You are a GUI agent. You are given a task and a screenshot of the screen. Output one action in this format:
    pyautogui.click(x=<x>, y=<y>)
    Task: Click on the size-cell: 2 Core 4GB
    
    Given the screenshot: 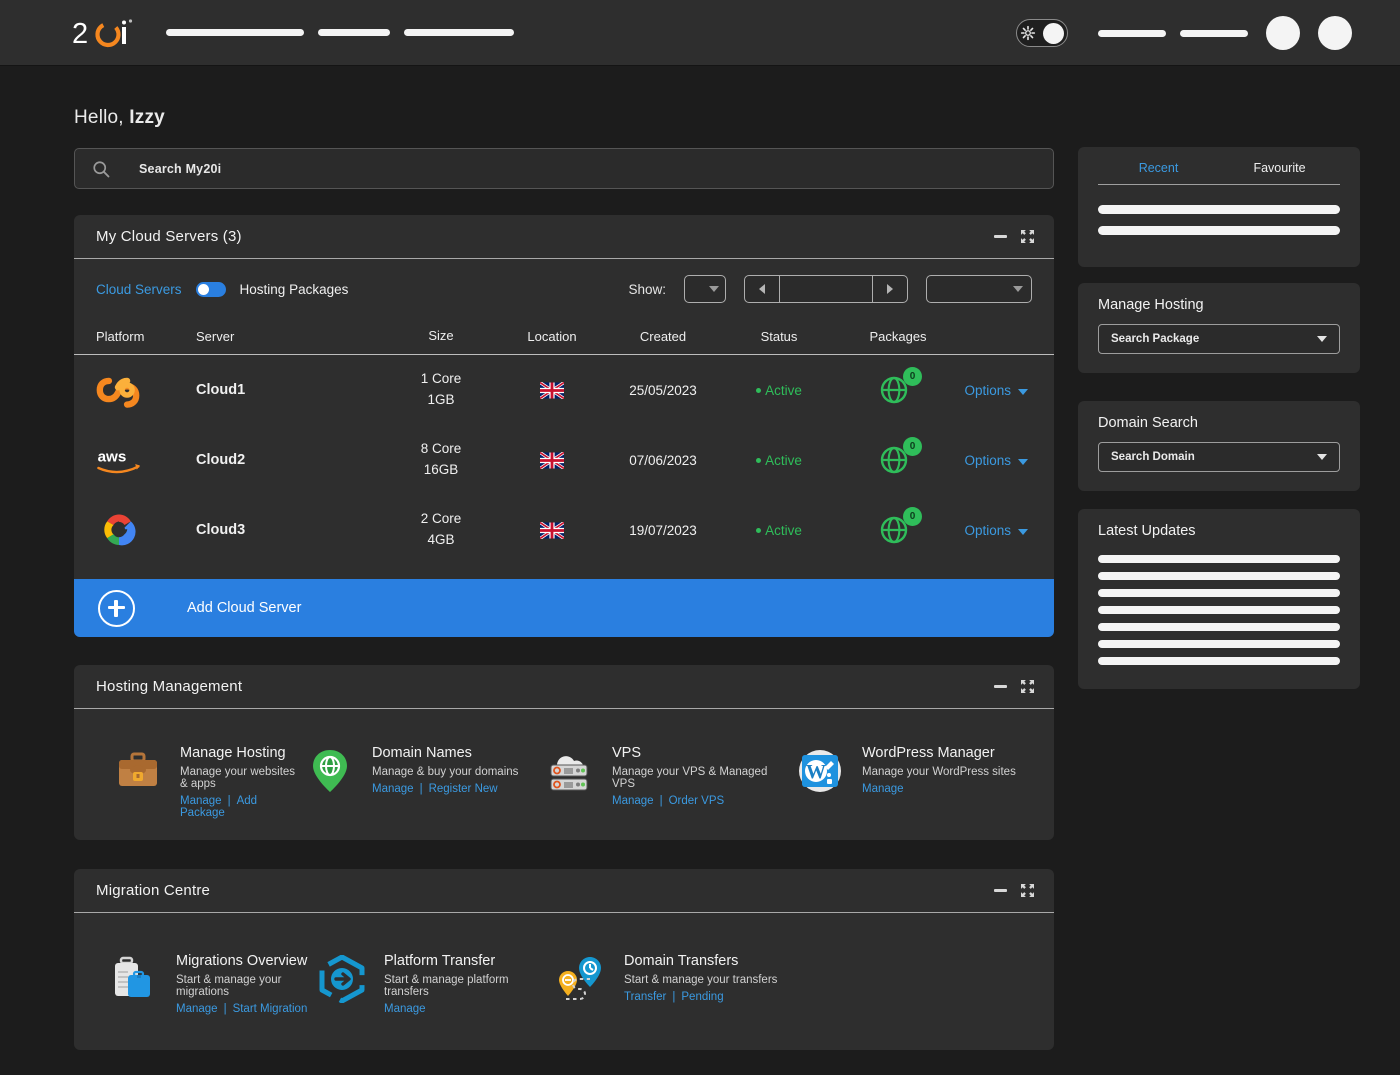 What is the action you would take?
    pyautogui.click(x=441, y=530)
    